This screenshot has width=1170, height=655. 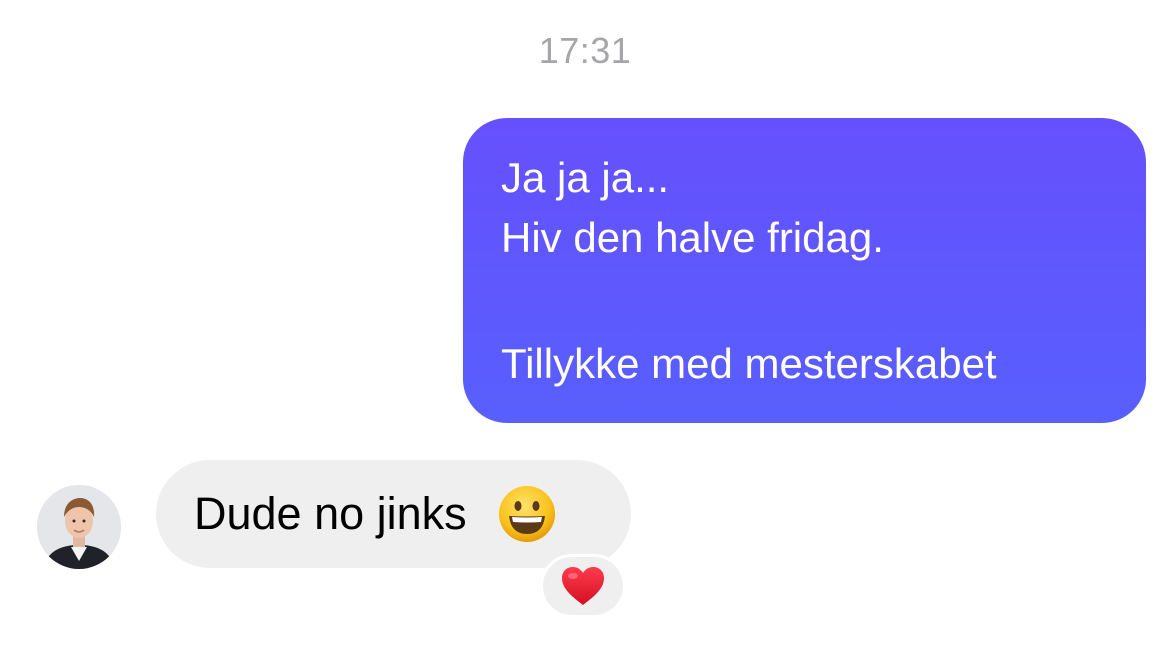 I want to click on outgoing-message-line, so click(x=805, y=304).